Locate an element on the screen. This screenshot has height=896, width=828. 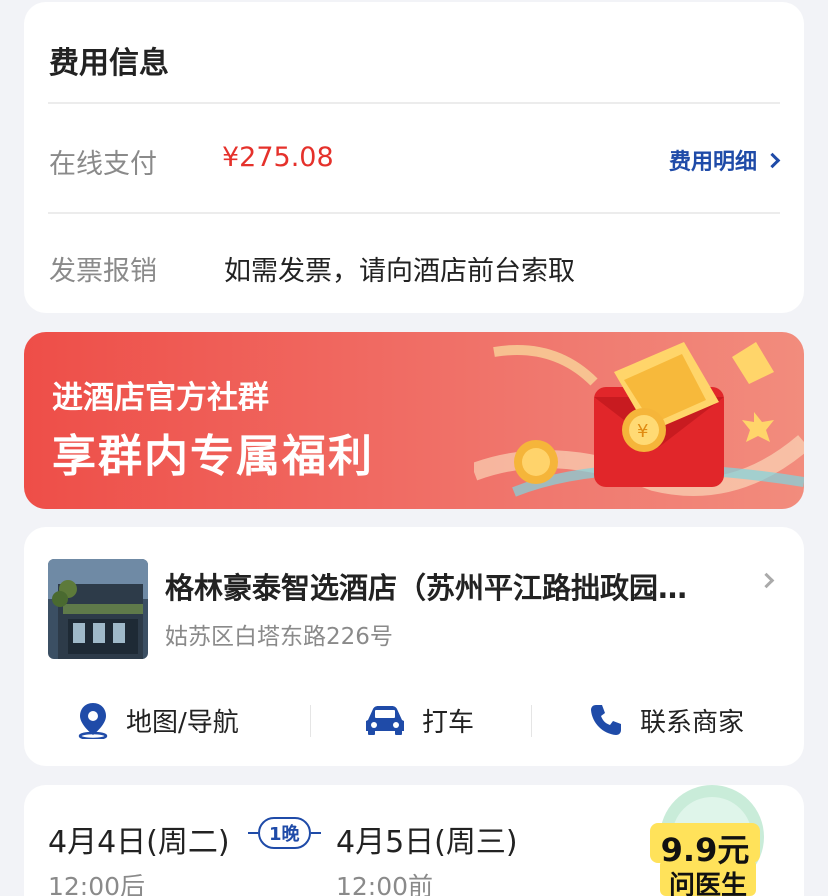
nights-count: 1晚 is located at coordinates (284, 833).